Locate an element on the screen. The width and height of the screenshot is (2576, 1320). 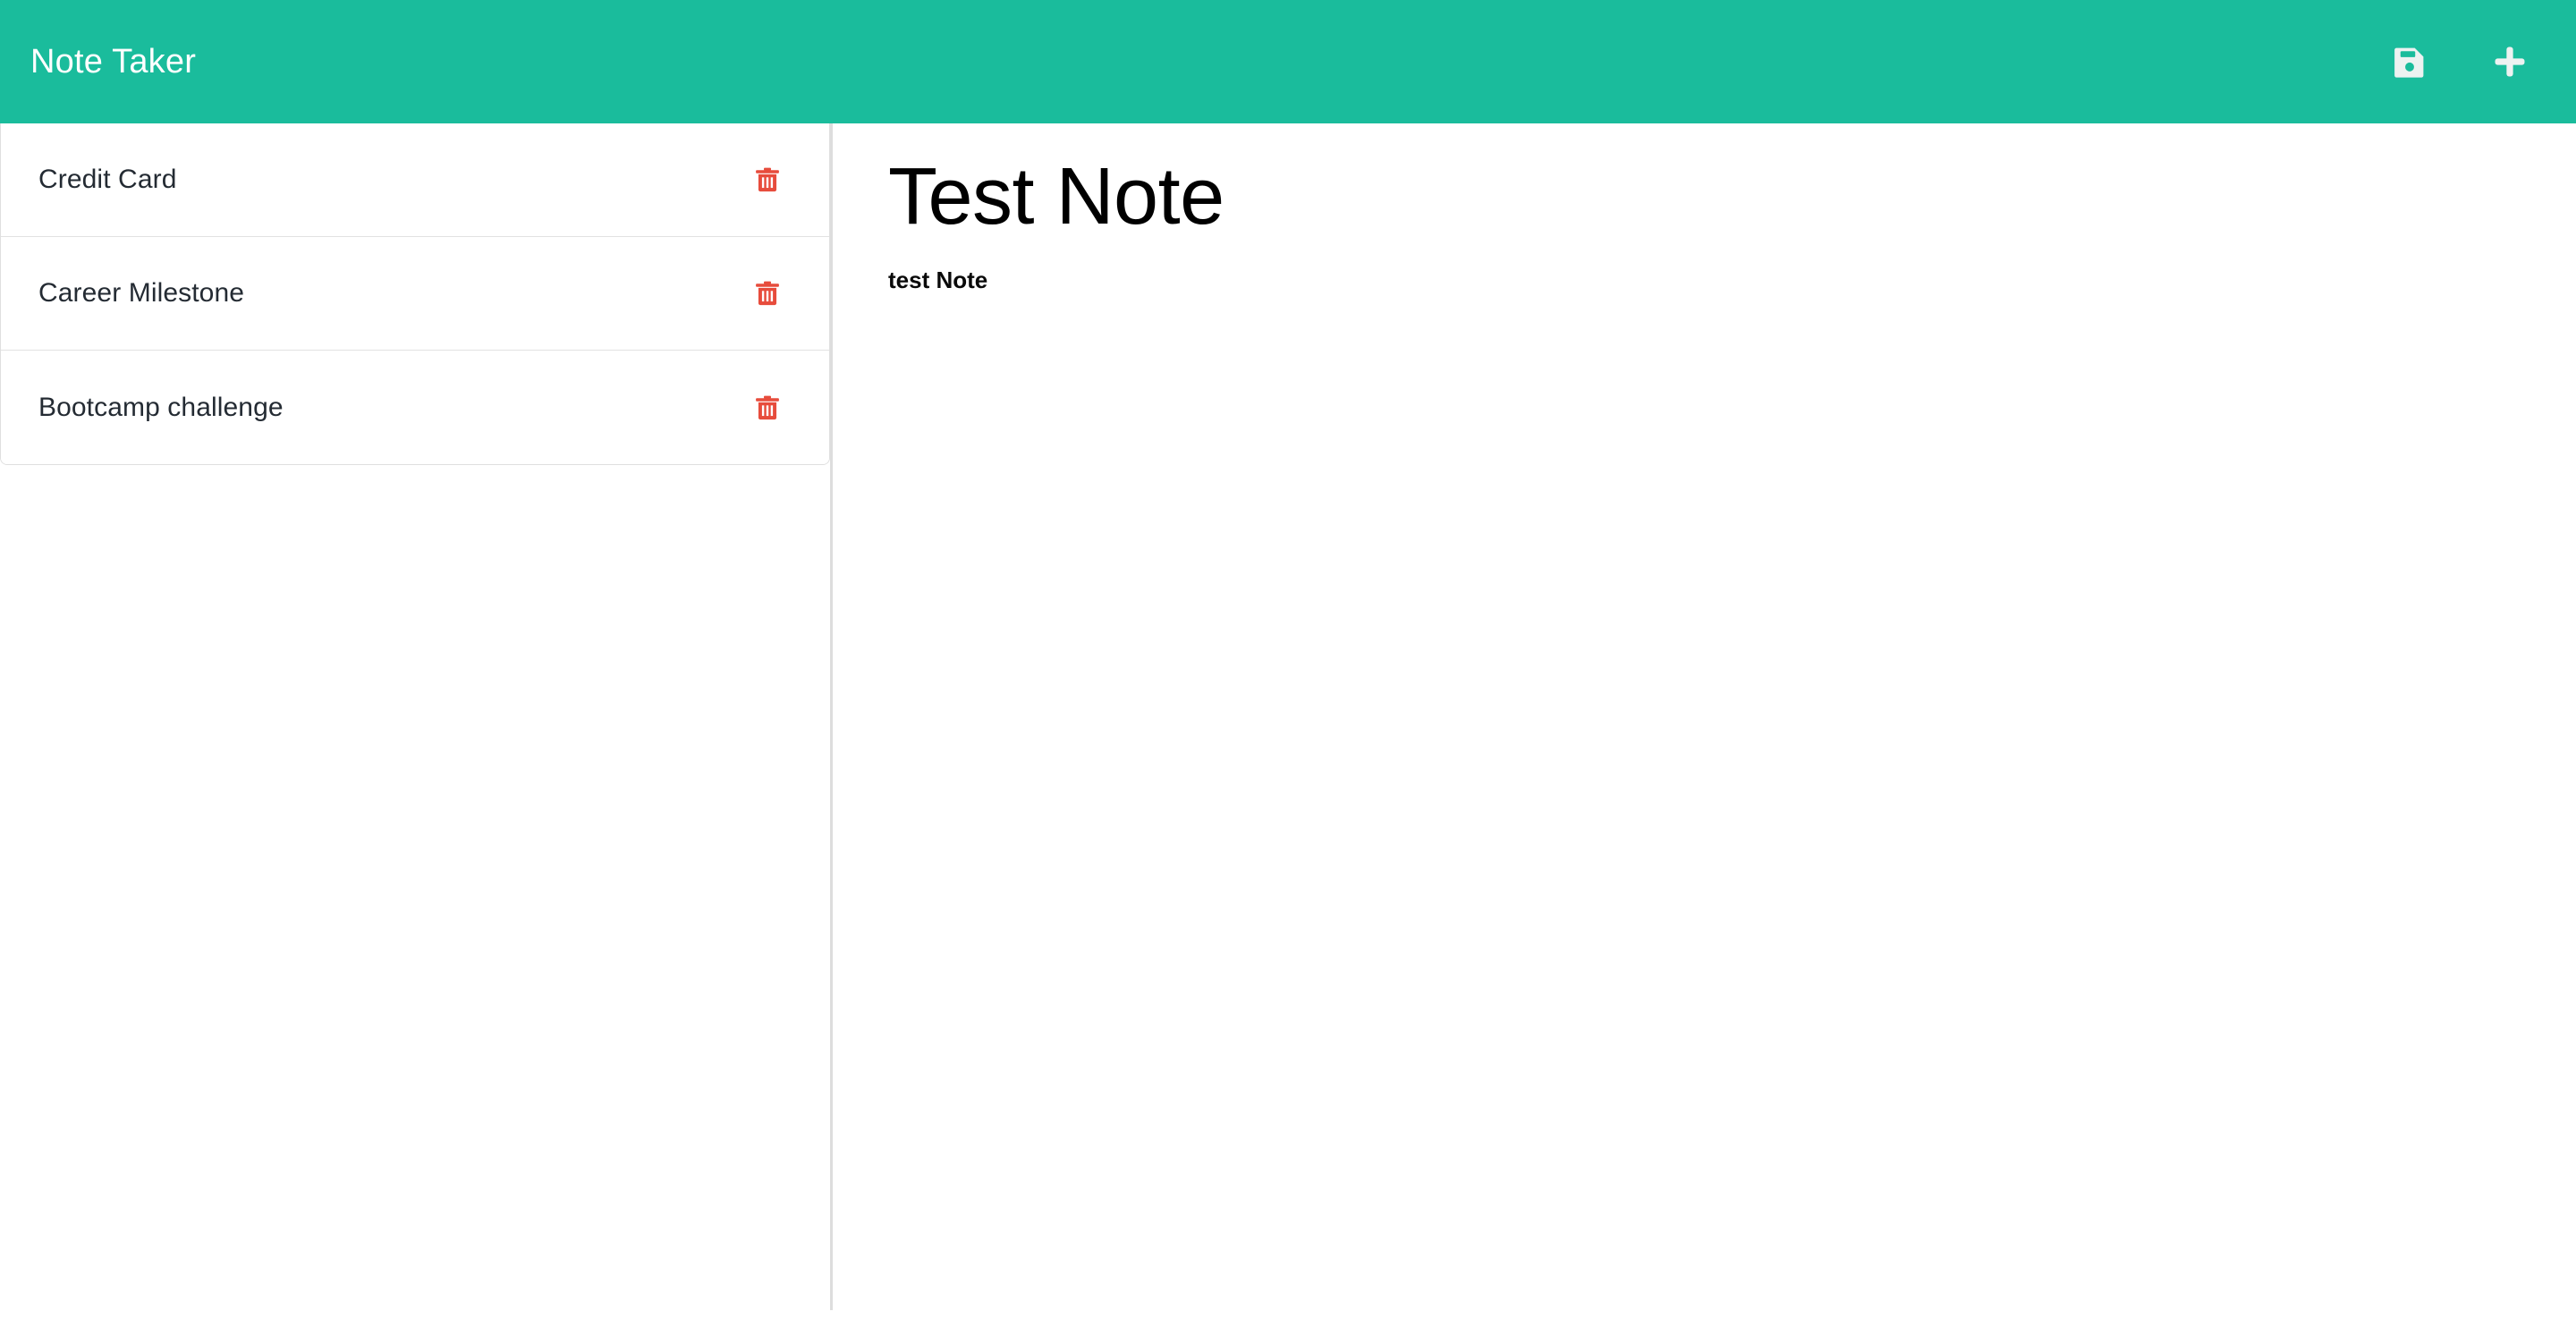
plus-icon is located at coordinates (2509, 61).